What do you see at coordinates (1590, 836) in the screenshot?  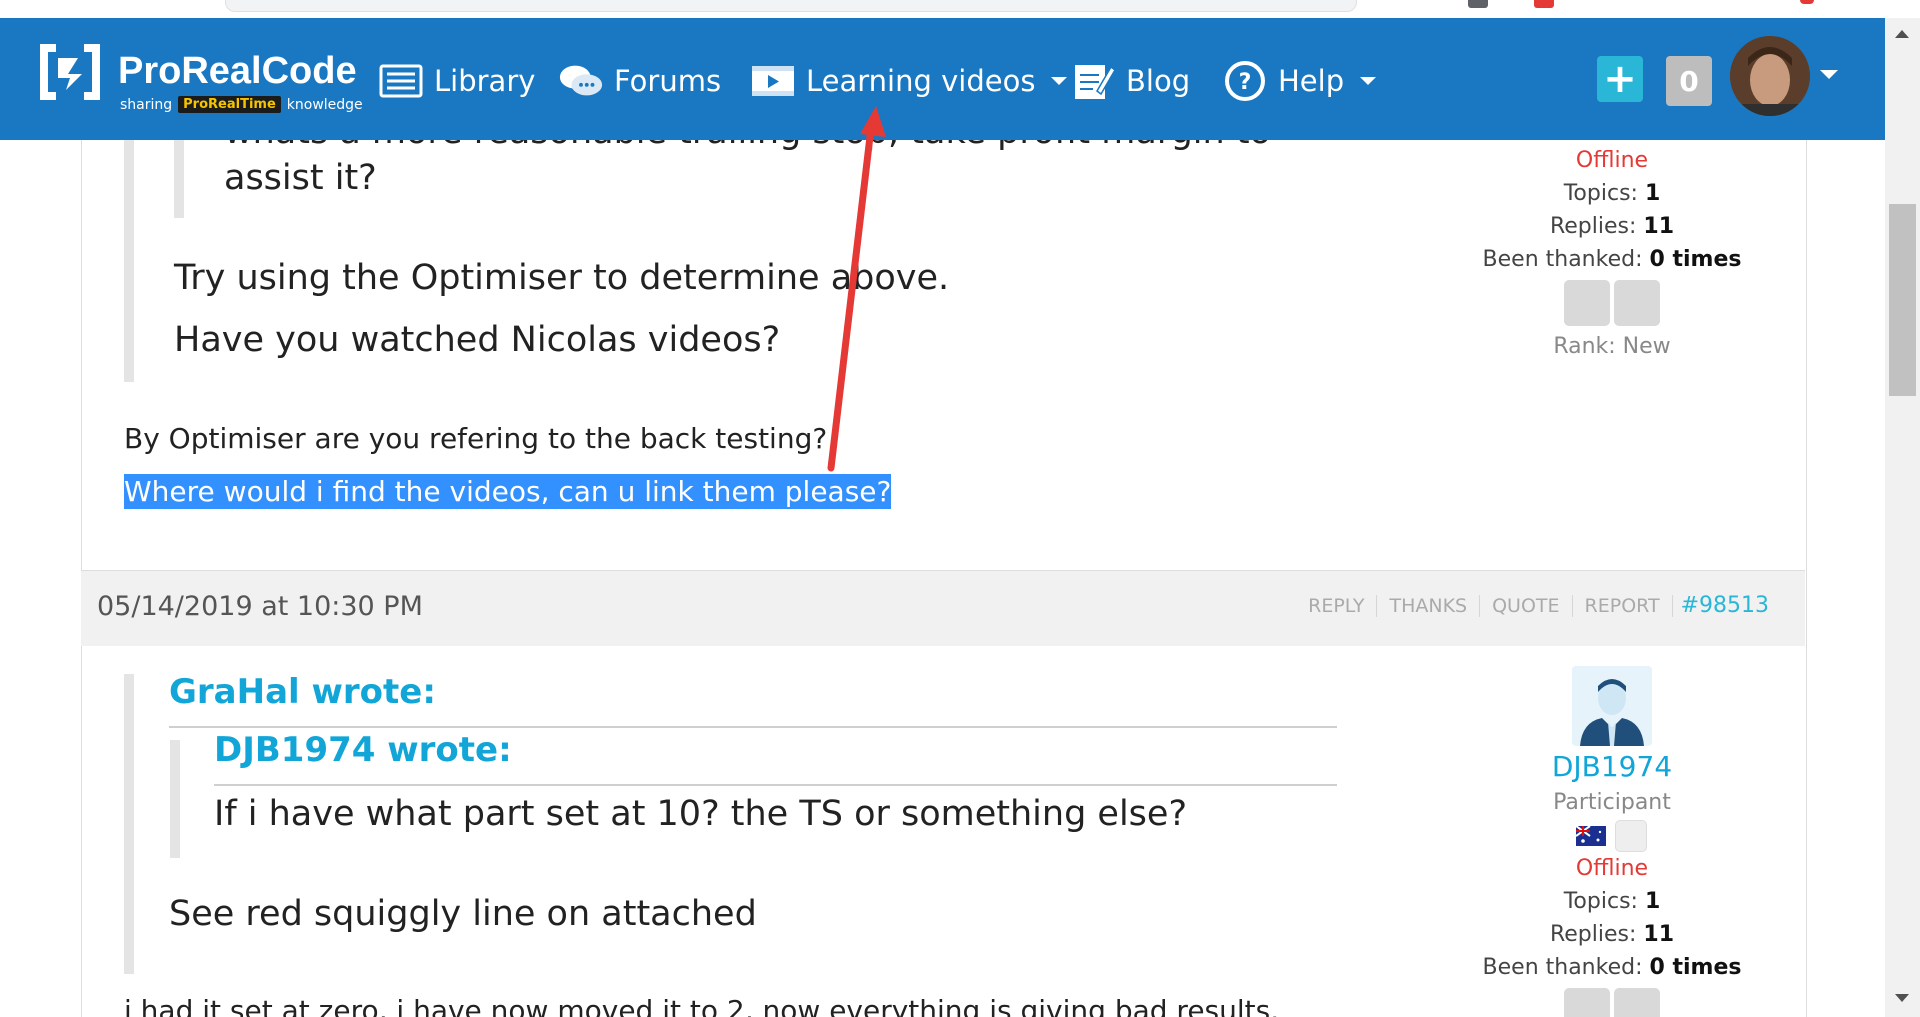 I see `australia-flag-icon` at bounding box center [1590, 836].